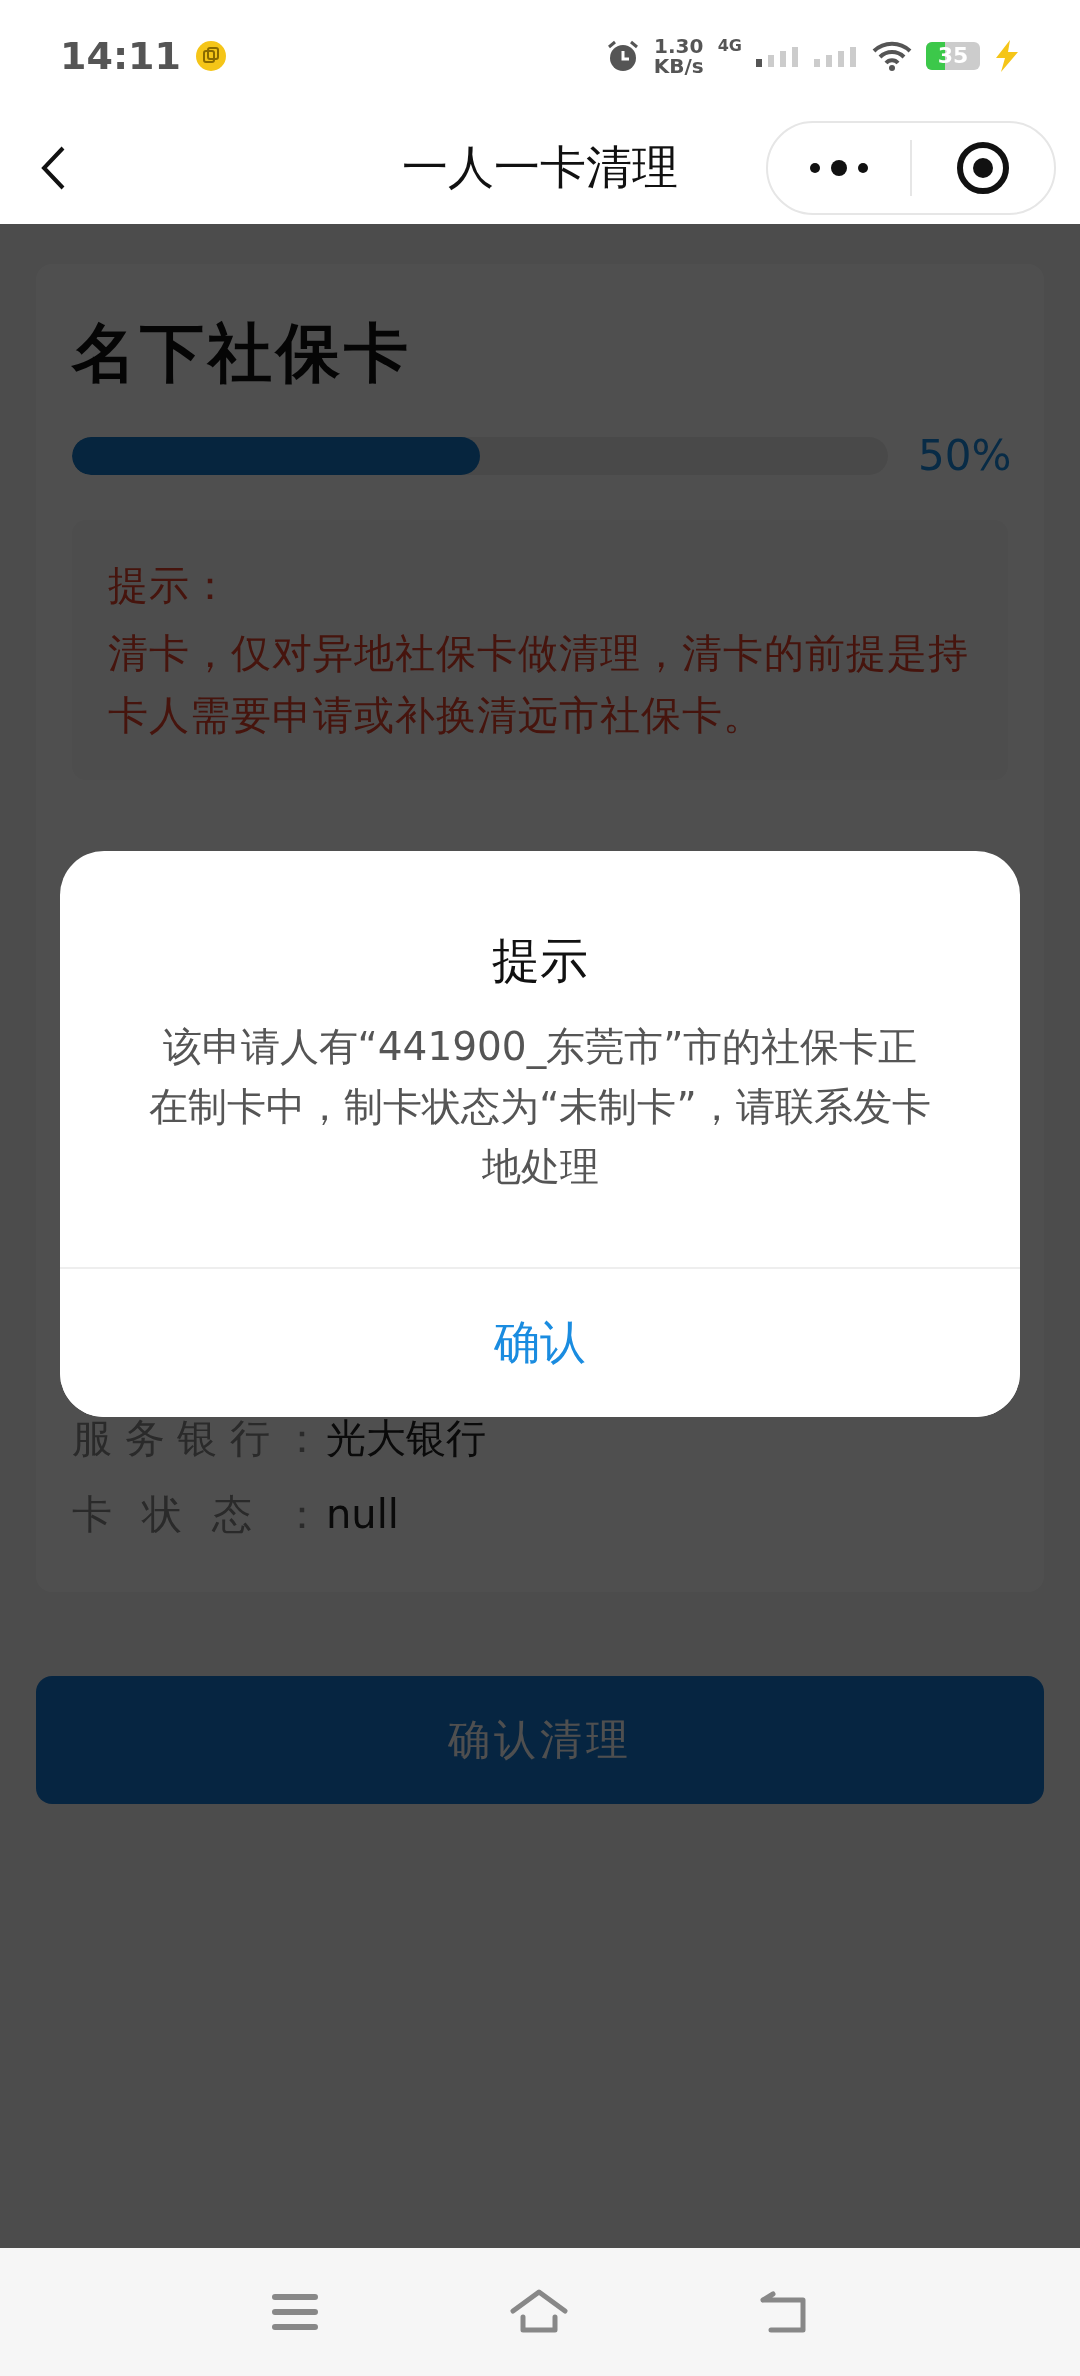 Image resolution: width=1080 pixels, height=2376 pixels. What do you see at coordinates (839, 168) in the screenshot?
I see `more-icon` at bounding box center [839, 168].